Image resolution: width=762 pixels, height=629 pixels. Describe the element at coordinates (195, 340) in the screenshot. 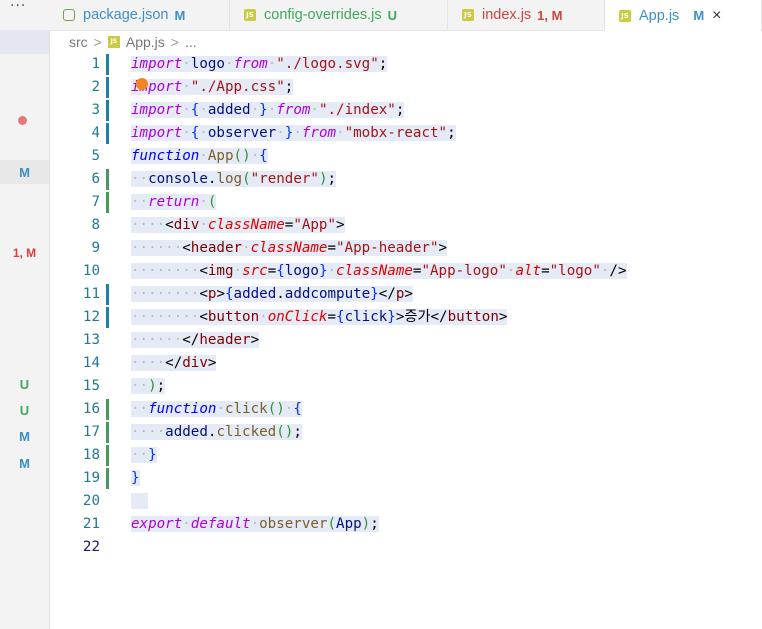

I see `code-text: ······</header>` at that location.